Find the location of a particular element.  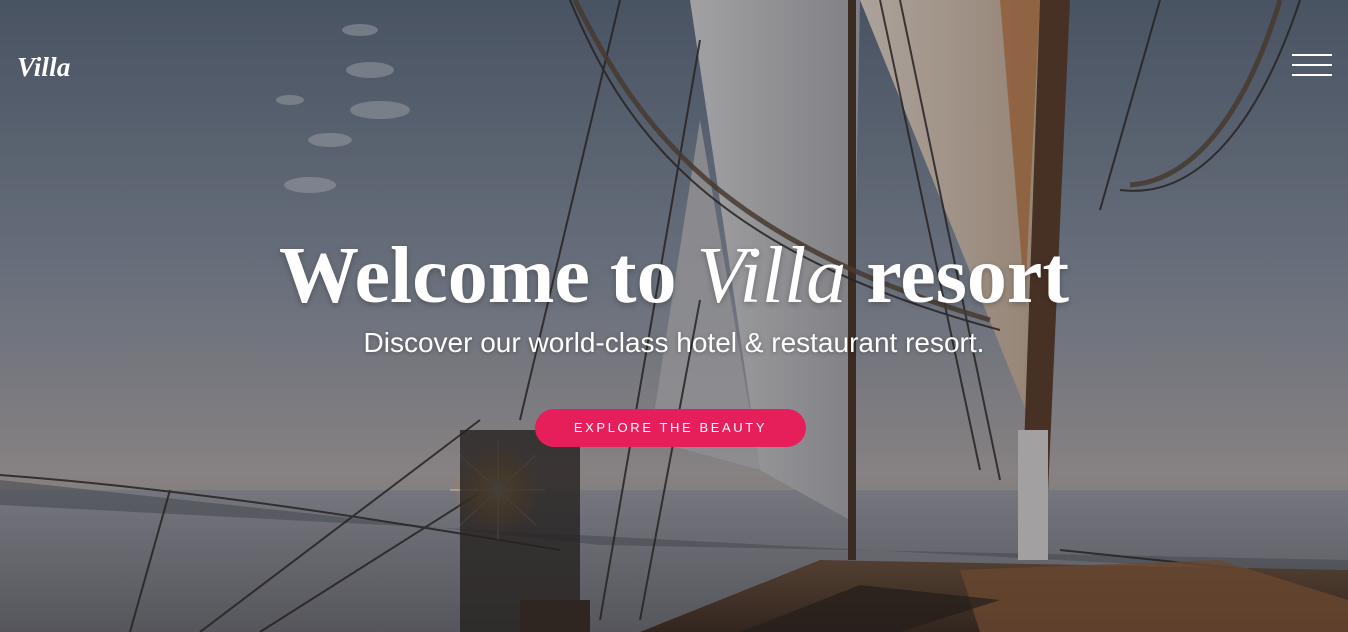

hero-title-suffix: resort is located at coordinates (968, 276).